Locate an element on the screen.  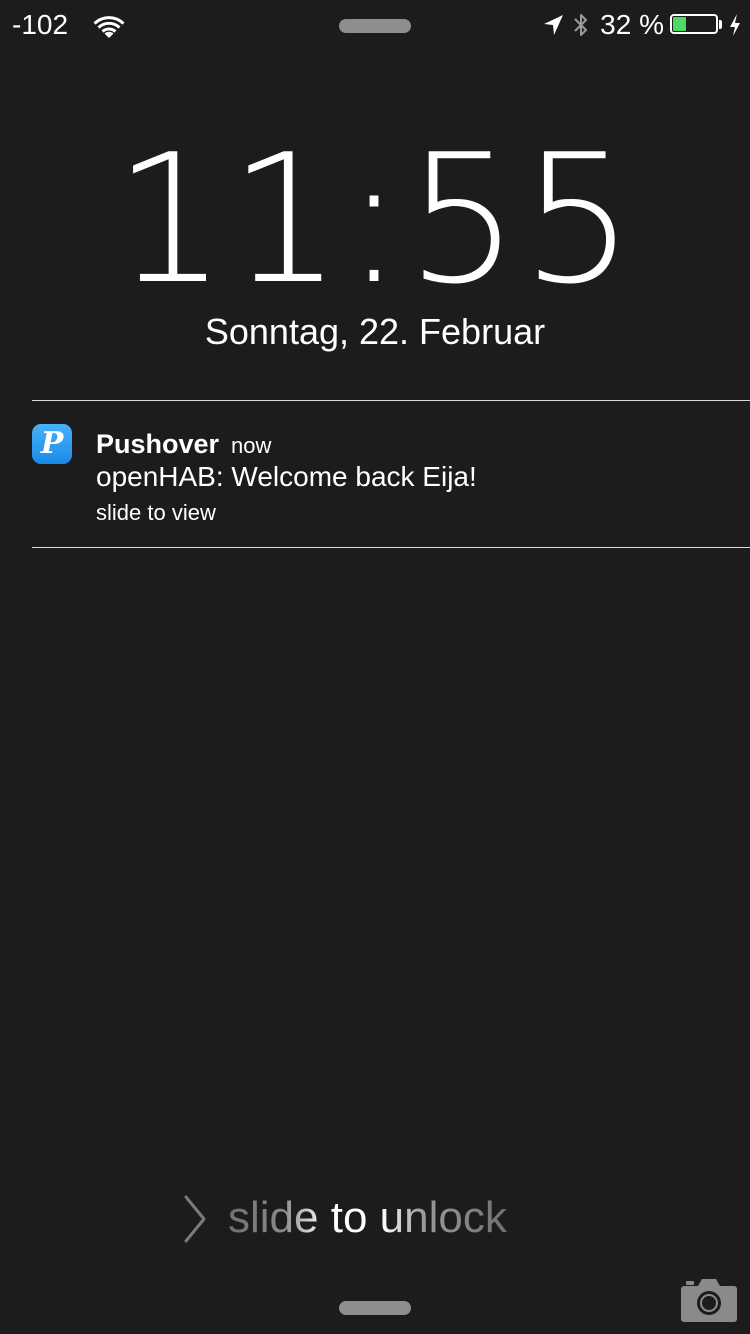
notification-bottom-divider is located at coordinates (391, 547).